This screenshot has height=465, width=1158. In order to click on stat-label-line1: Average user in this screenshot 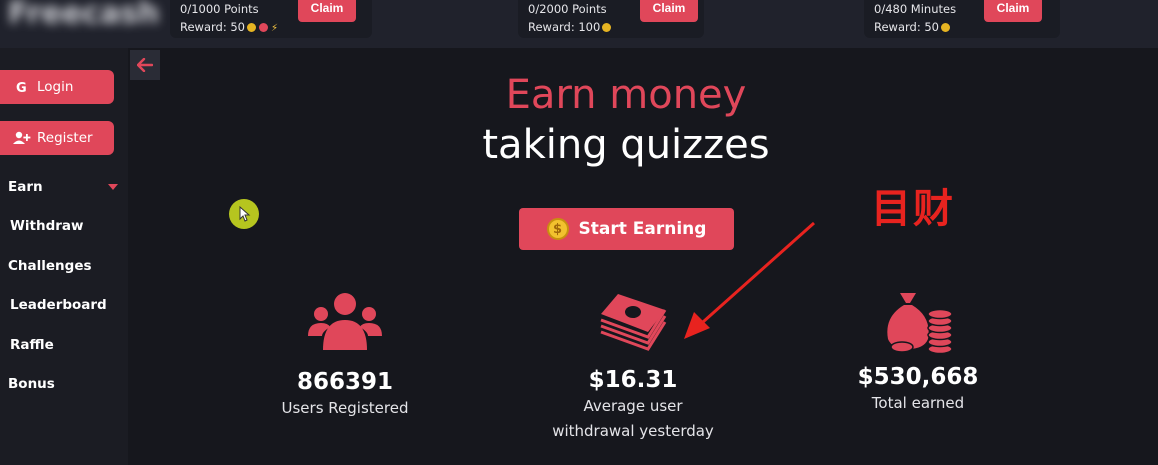, I will do `click(633, 406)`.